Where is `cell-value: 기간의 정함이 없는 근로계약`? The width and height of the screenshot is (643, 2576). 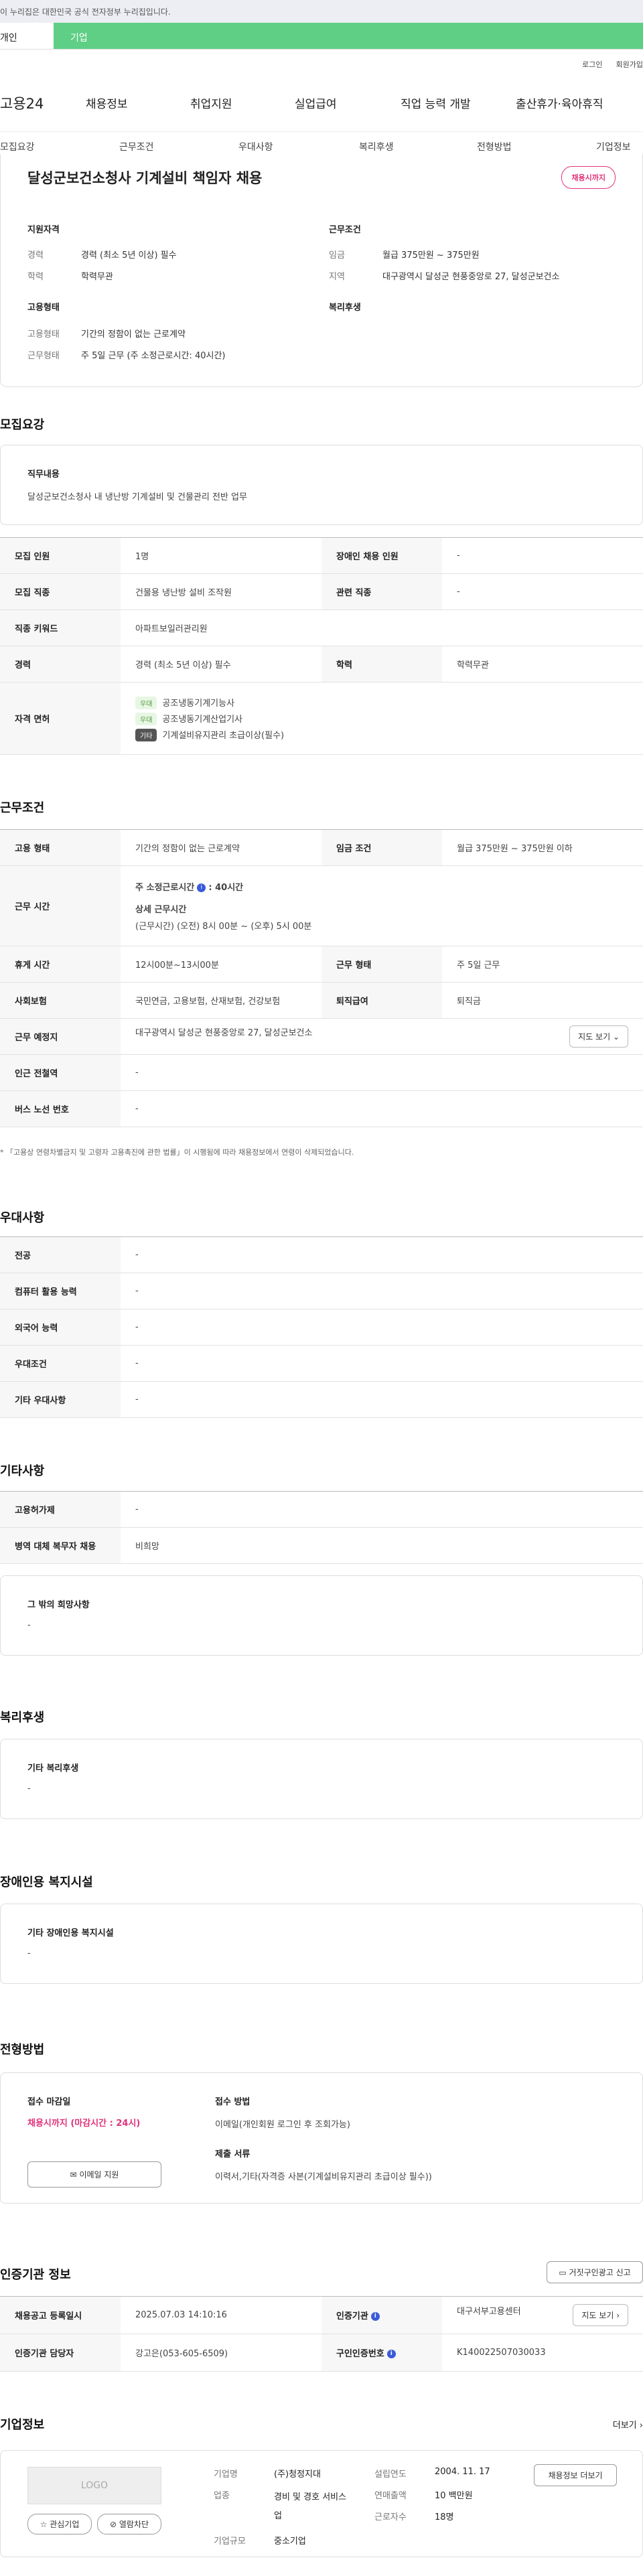
cell-value: 기간의 정함이 없는 근로계약 is located at coordinates (222, 847).